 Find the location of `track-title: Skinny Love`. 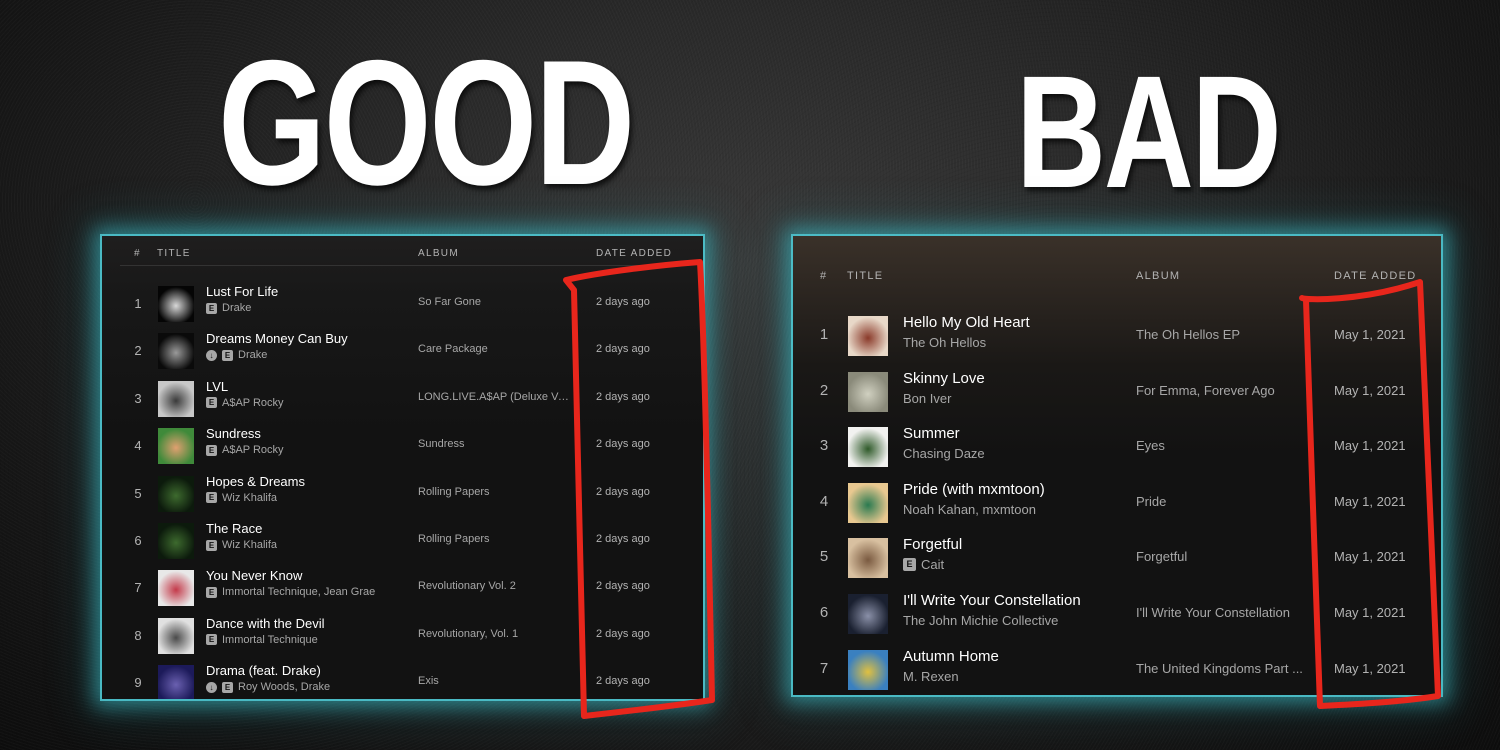

track-title: Skinny Love is located at coordinates (944, 378).